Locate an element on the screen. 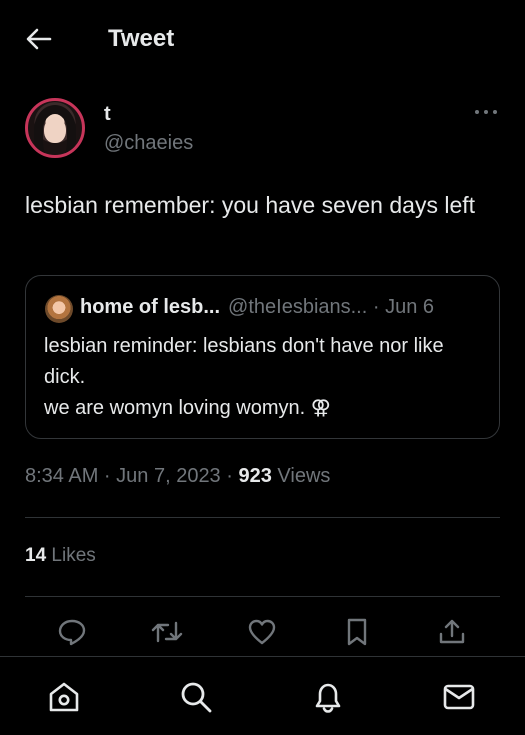  tweet-timestamp: 8:34 AM · Jun 7, 2023 · is located at coordinates (132, 476).